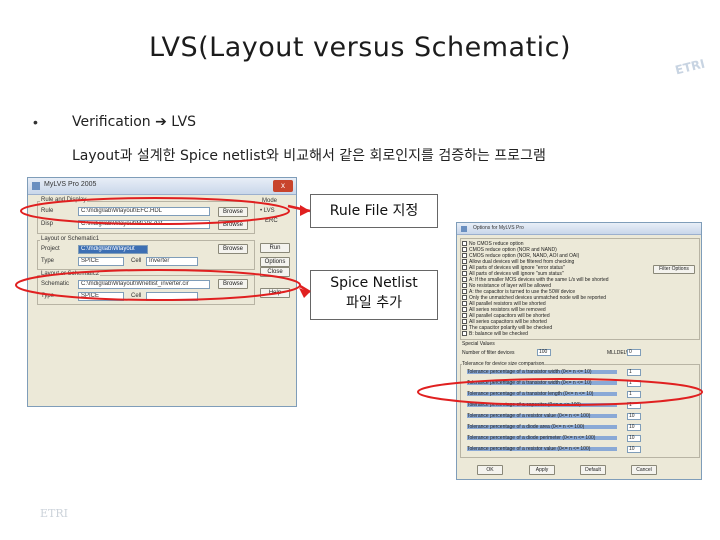  I want to click on tolerance-circle, so click(560, 392).